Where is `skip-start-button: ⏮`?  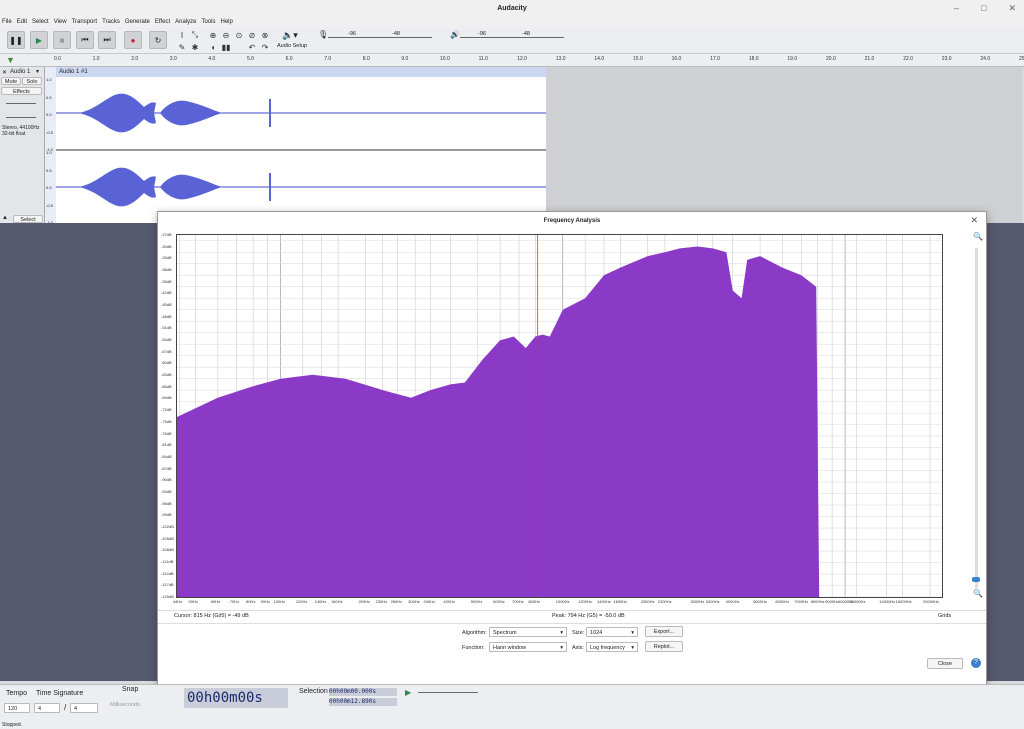
skip-start-button: ⏮ is located at coordinates (85, 40).